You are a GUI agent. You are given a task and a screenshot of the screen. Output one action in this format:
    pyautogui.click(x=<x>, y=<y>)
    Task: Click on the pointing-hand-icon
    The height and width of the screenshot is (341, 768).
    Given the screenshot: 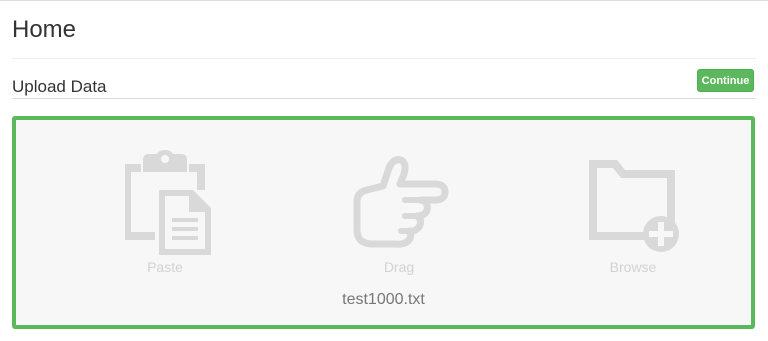 What is the action you would take?
    pyautogui.click(x=401, y=202)
    